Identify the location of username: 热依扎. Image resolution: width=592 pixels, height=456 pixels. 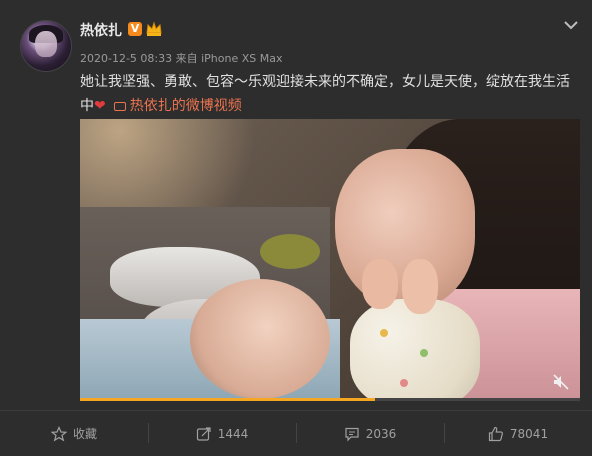
(101, 30).